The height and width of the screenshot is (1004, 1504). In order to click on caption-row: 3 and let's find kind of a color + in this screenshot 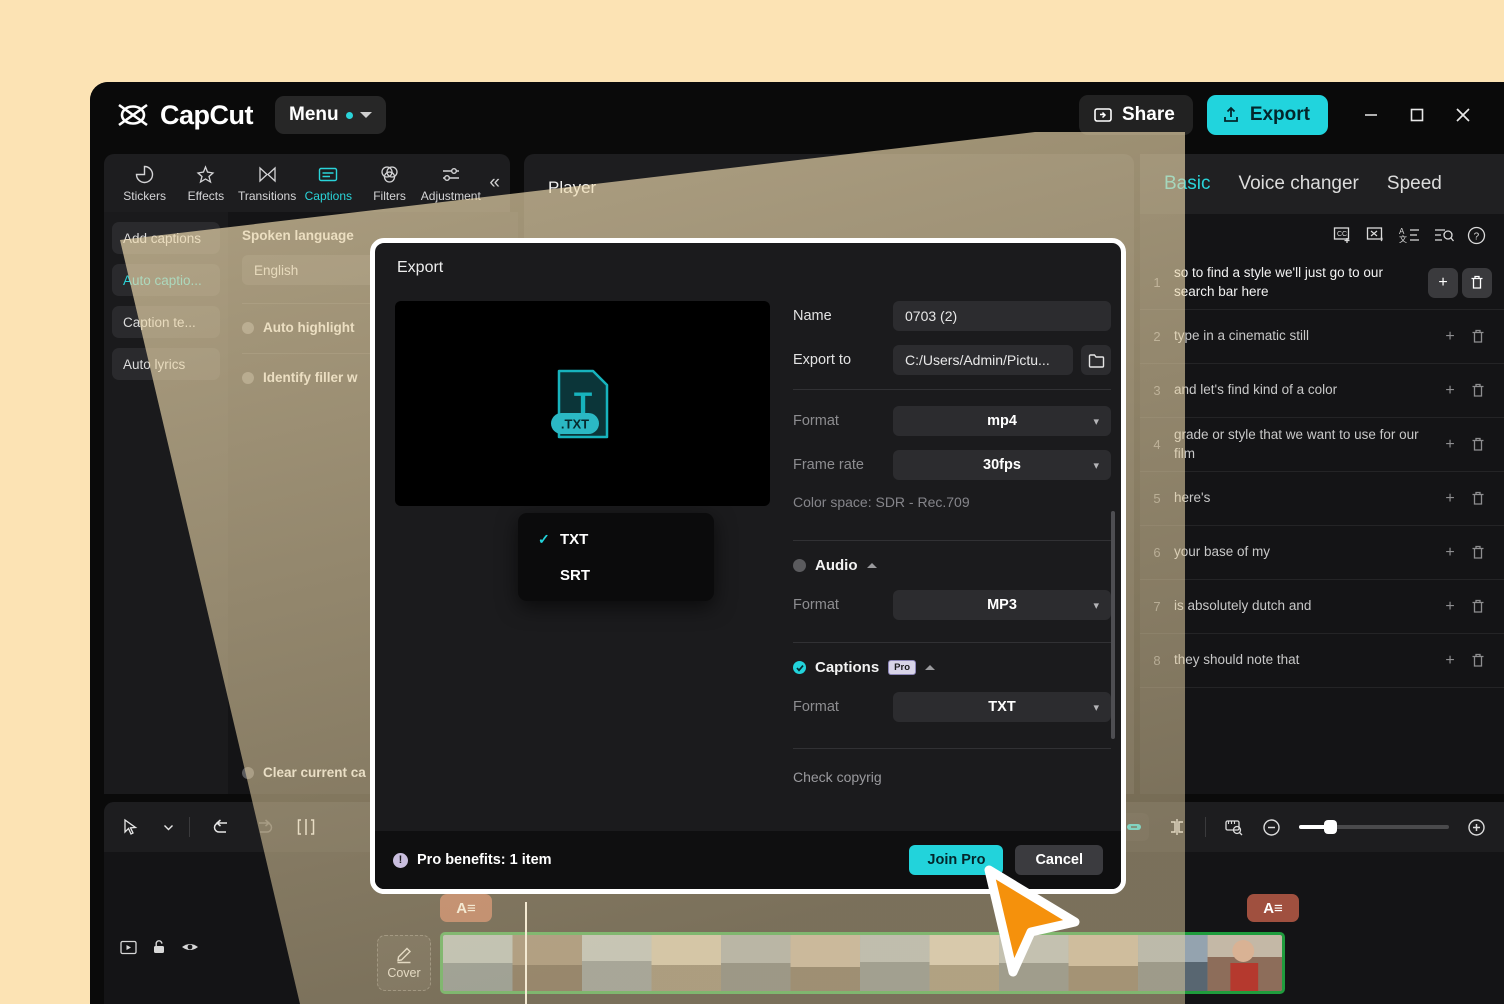, I will do `click(1322, 391)`.